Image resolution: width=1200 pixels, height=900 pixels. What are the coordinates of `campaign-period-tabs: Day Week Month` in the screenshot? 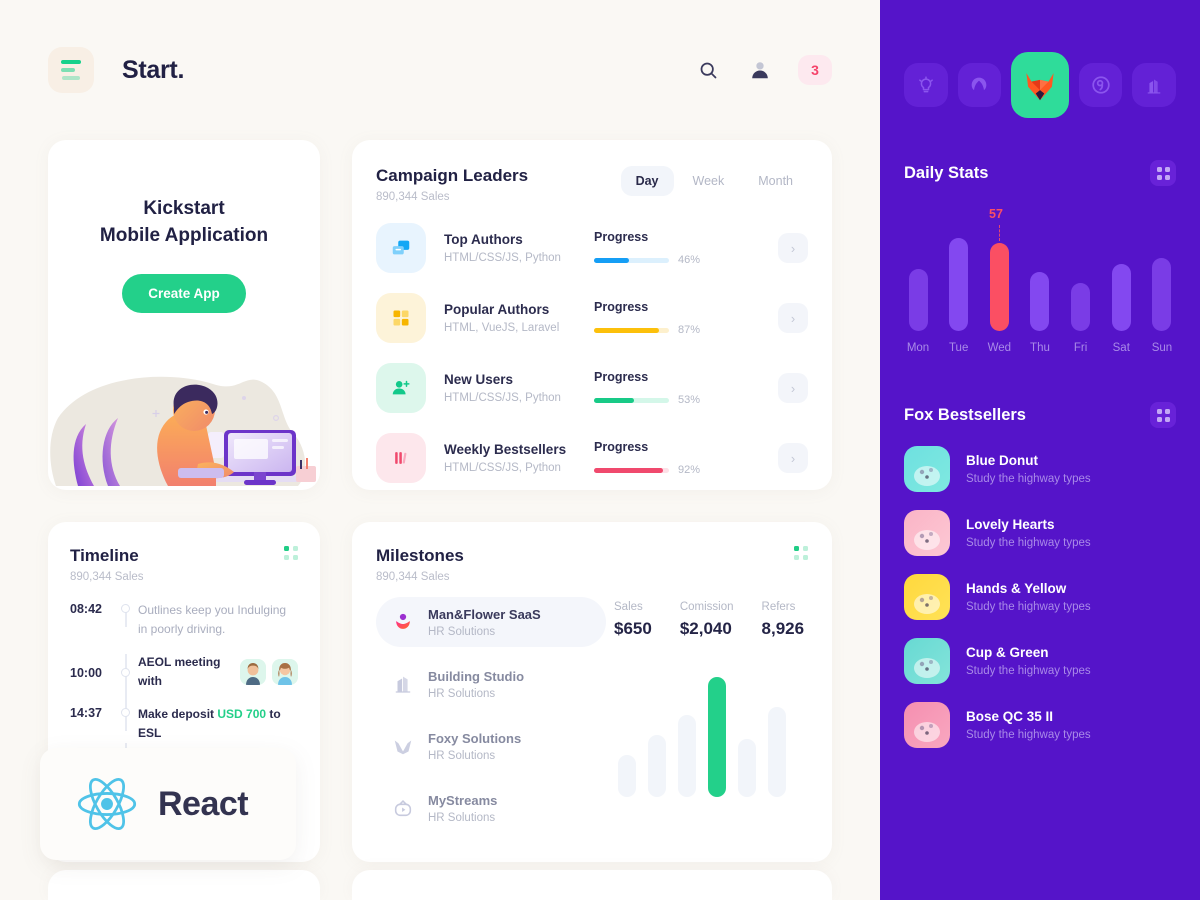 It's located at (714, 181).